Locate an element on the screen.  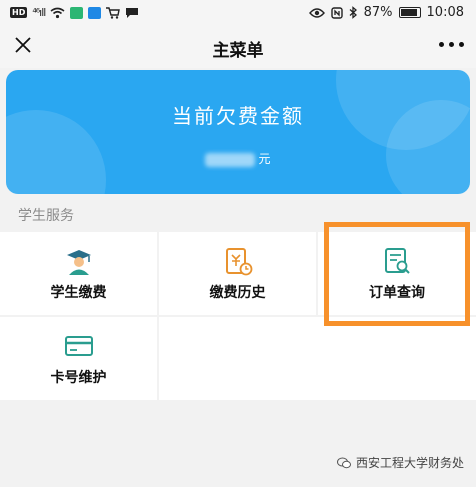
grid-item-label: 缴费历史 is located at coordinates (237, 293).